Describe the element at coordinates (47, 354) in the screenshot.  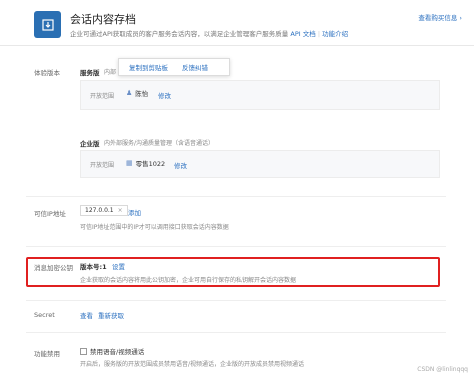
I see `feature-label: 功能禁用` at that location.